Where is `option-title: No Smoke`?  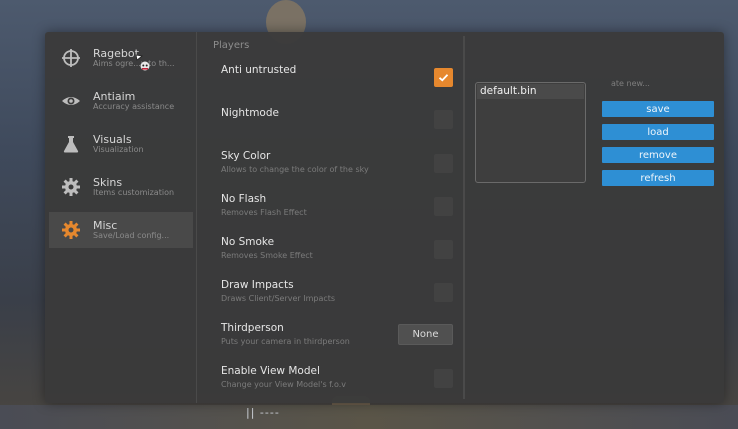 option-title: No Smoke is located at coordinates (248, 242).